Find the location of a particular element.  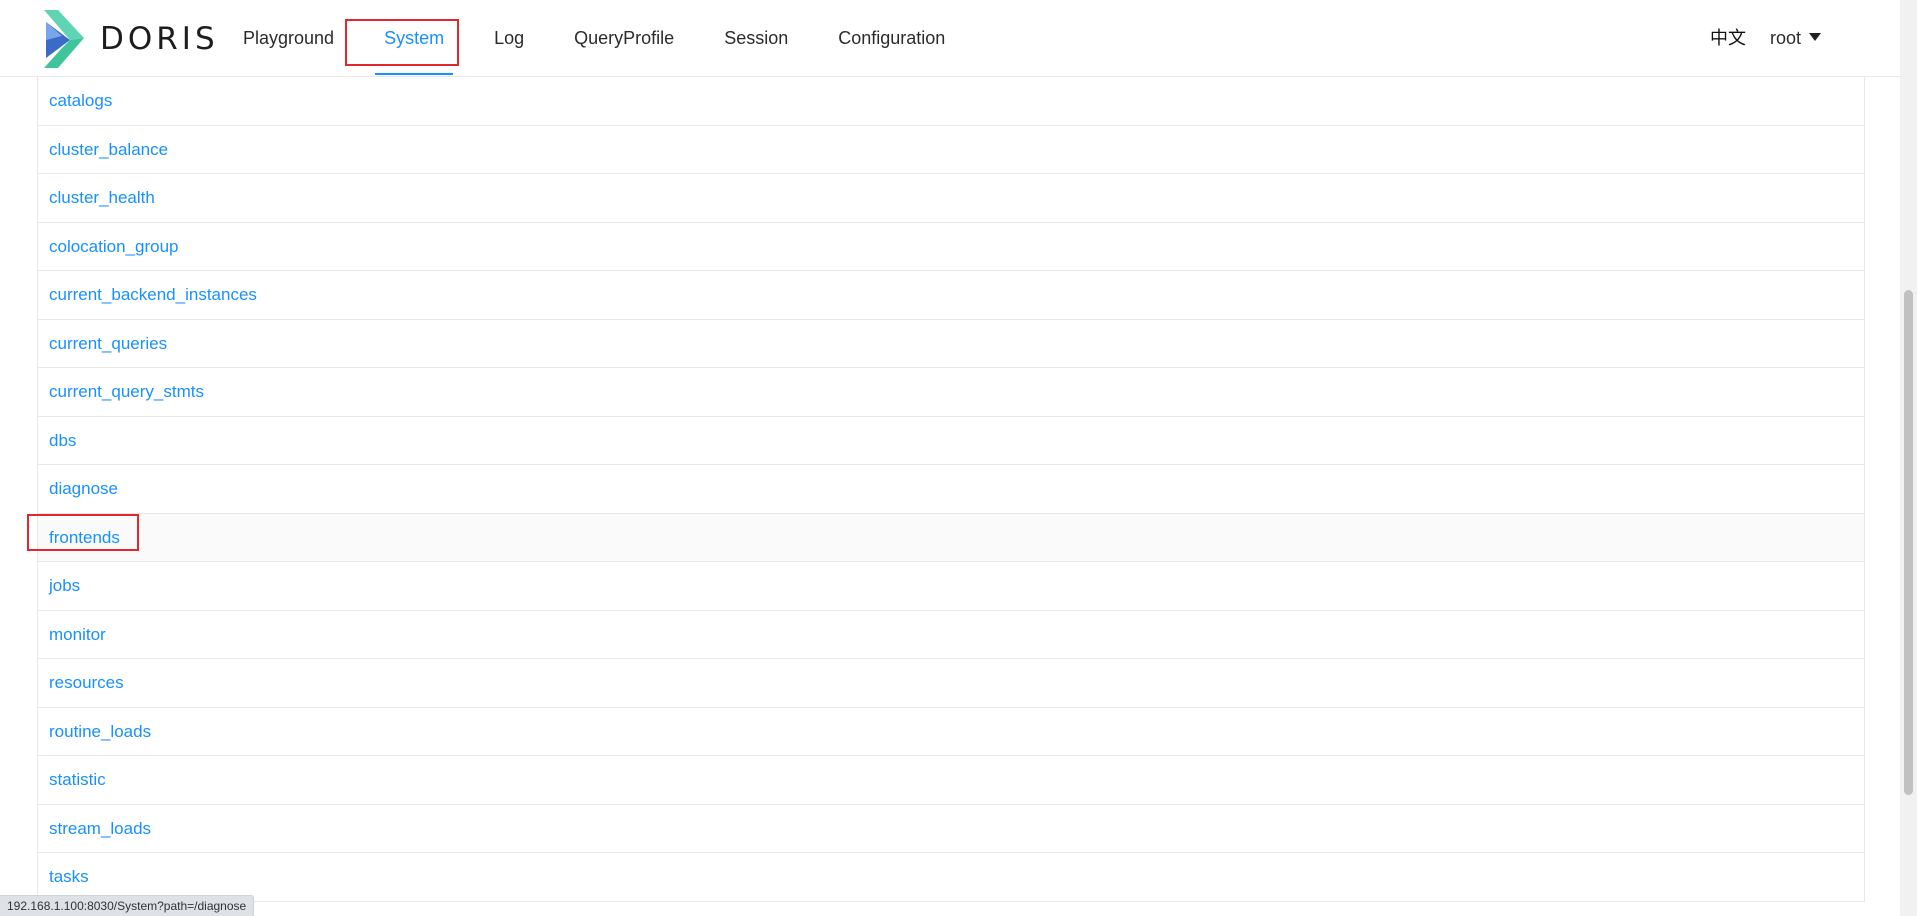

list-item: current_queries is located at coordinates (951, 344).